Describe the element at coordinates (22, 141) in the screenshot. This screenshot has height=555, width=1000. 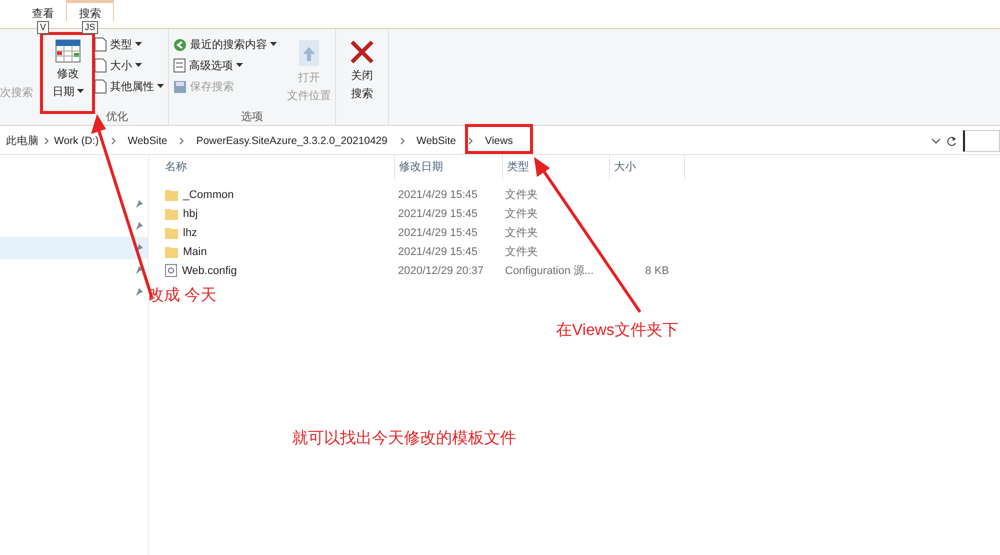
I see `breadcrumb-item: 此电脑` at that location.